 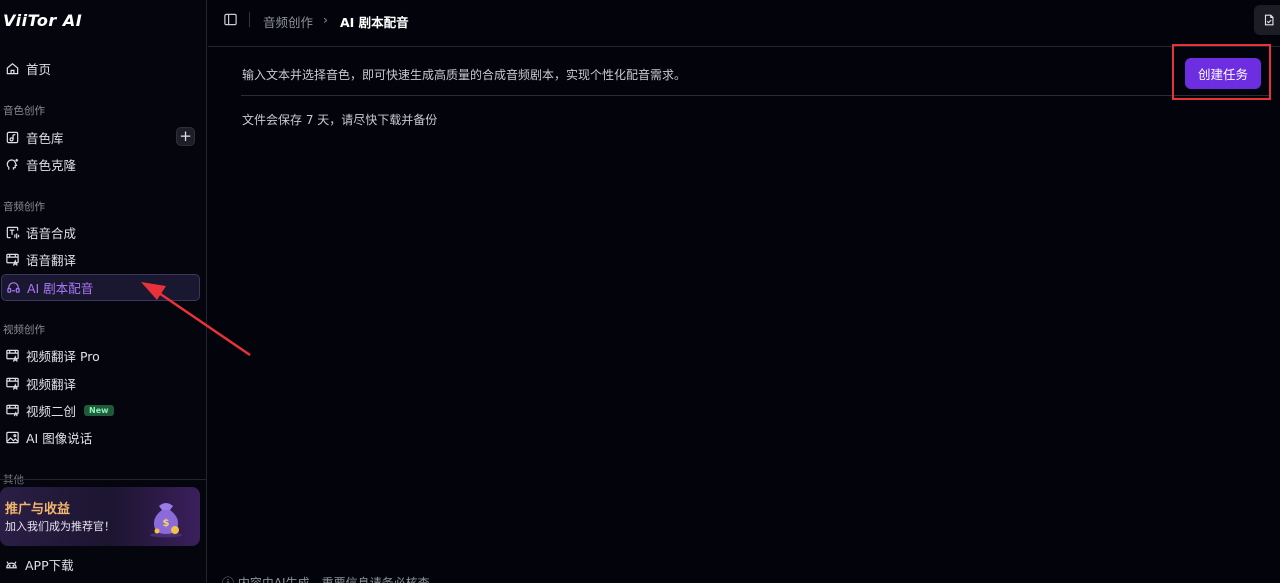 I want to click on history-button, so click(x=1267, y=20).